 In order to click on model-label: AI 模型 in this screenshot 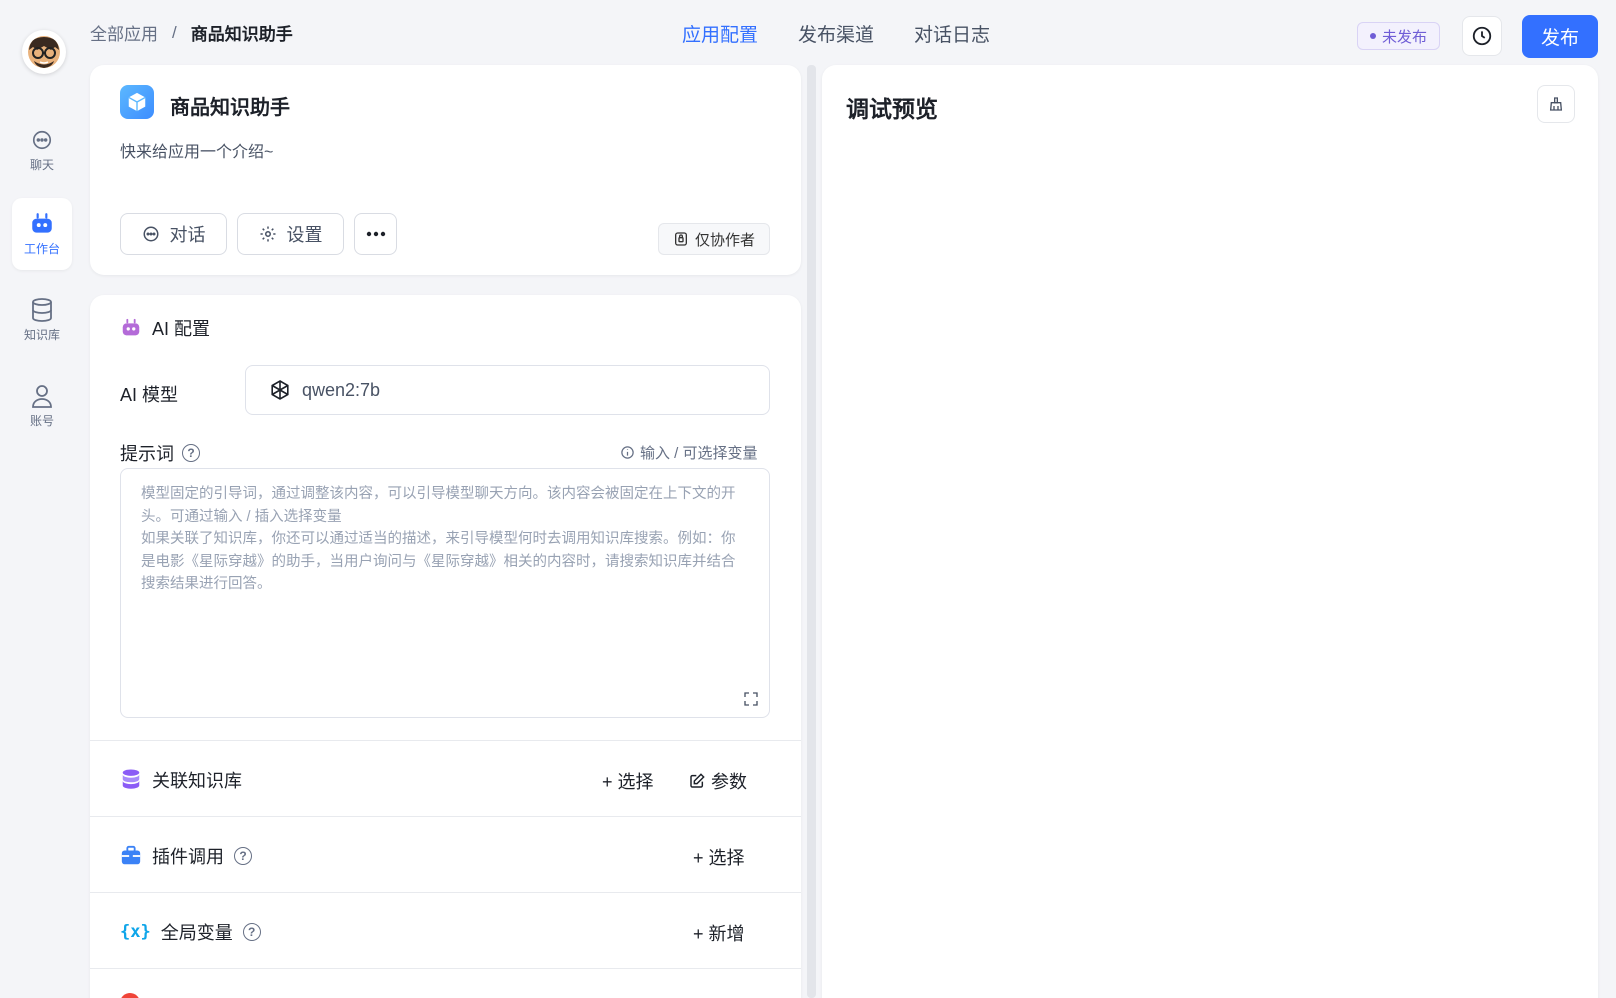, I will do `click(149, 395)`.